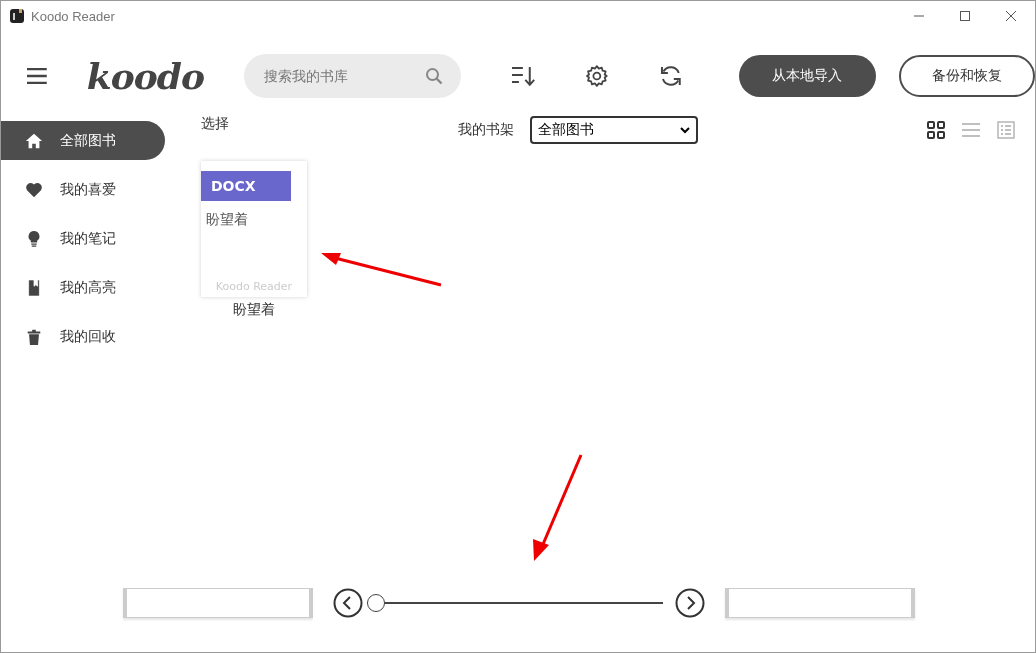 This screenshot has height=653, width=1036. I want to click on maximize-icon, so click(965, 16).